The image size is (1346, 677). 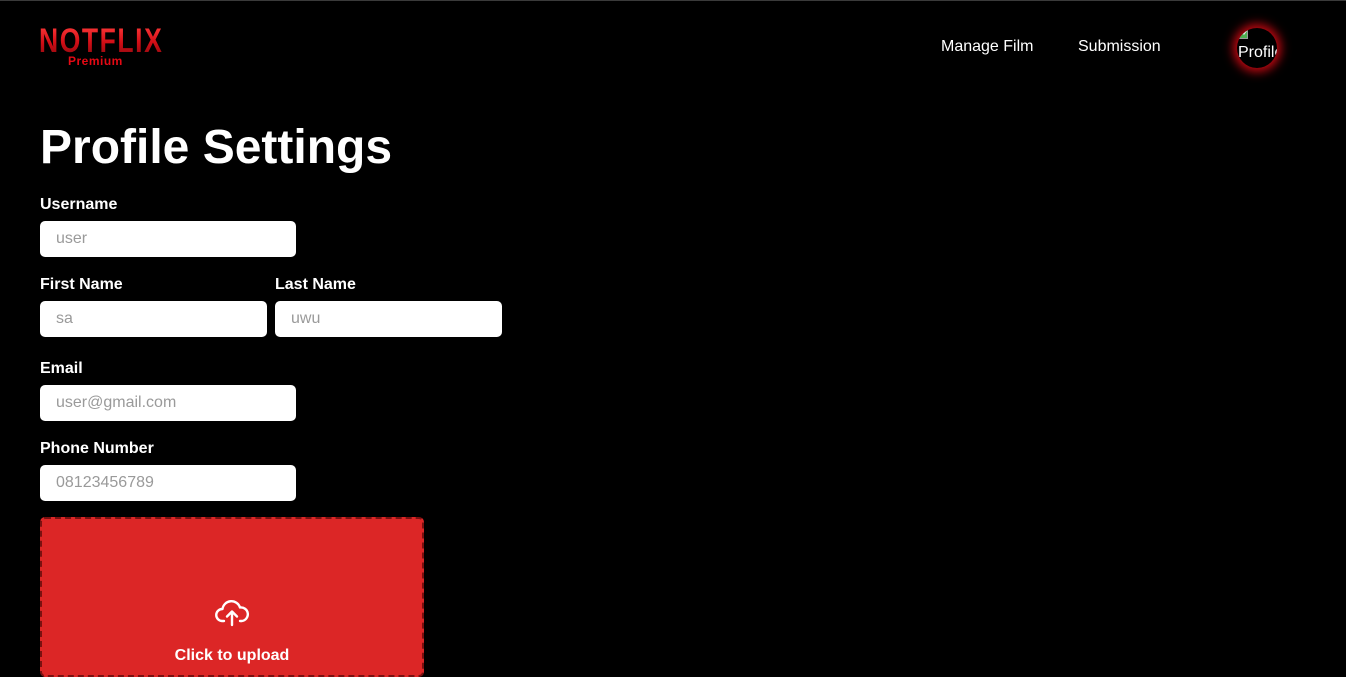 What do you see at coordinates (232, 597) in the screenshot?
I see `photo-upload-dropzone: Click to upload` at bounding box center [232, 597].